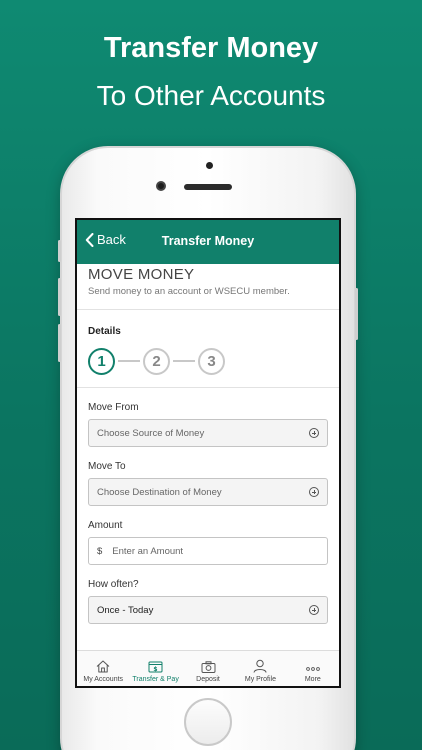 Image resolution: width=422 pixels, height=750 pixels. What do you see at coordinates (59, 343) in the screenshot?
I see `phone-volume-down` at bounding box center [59, 343].